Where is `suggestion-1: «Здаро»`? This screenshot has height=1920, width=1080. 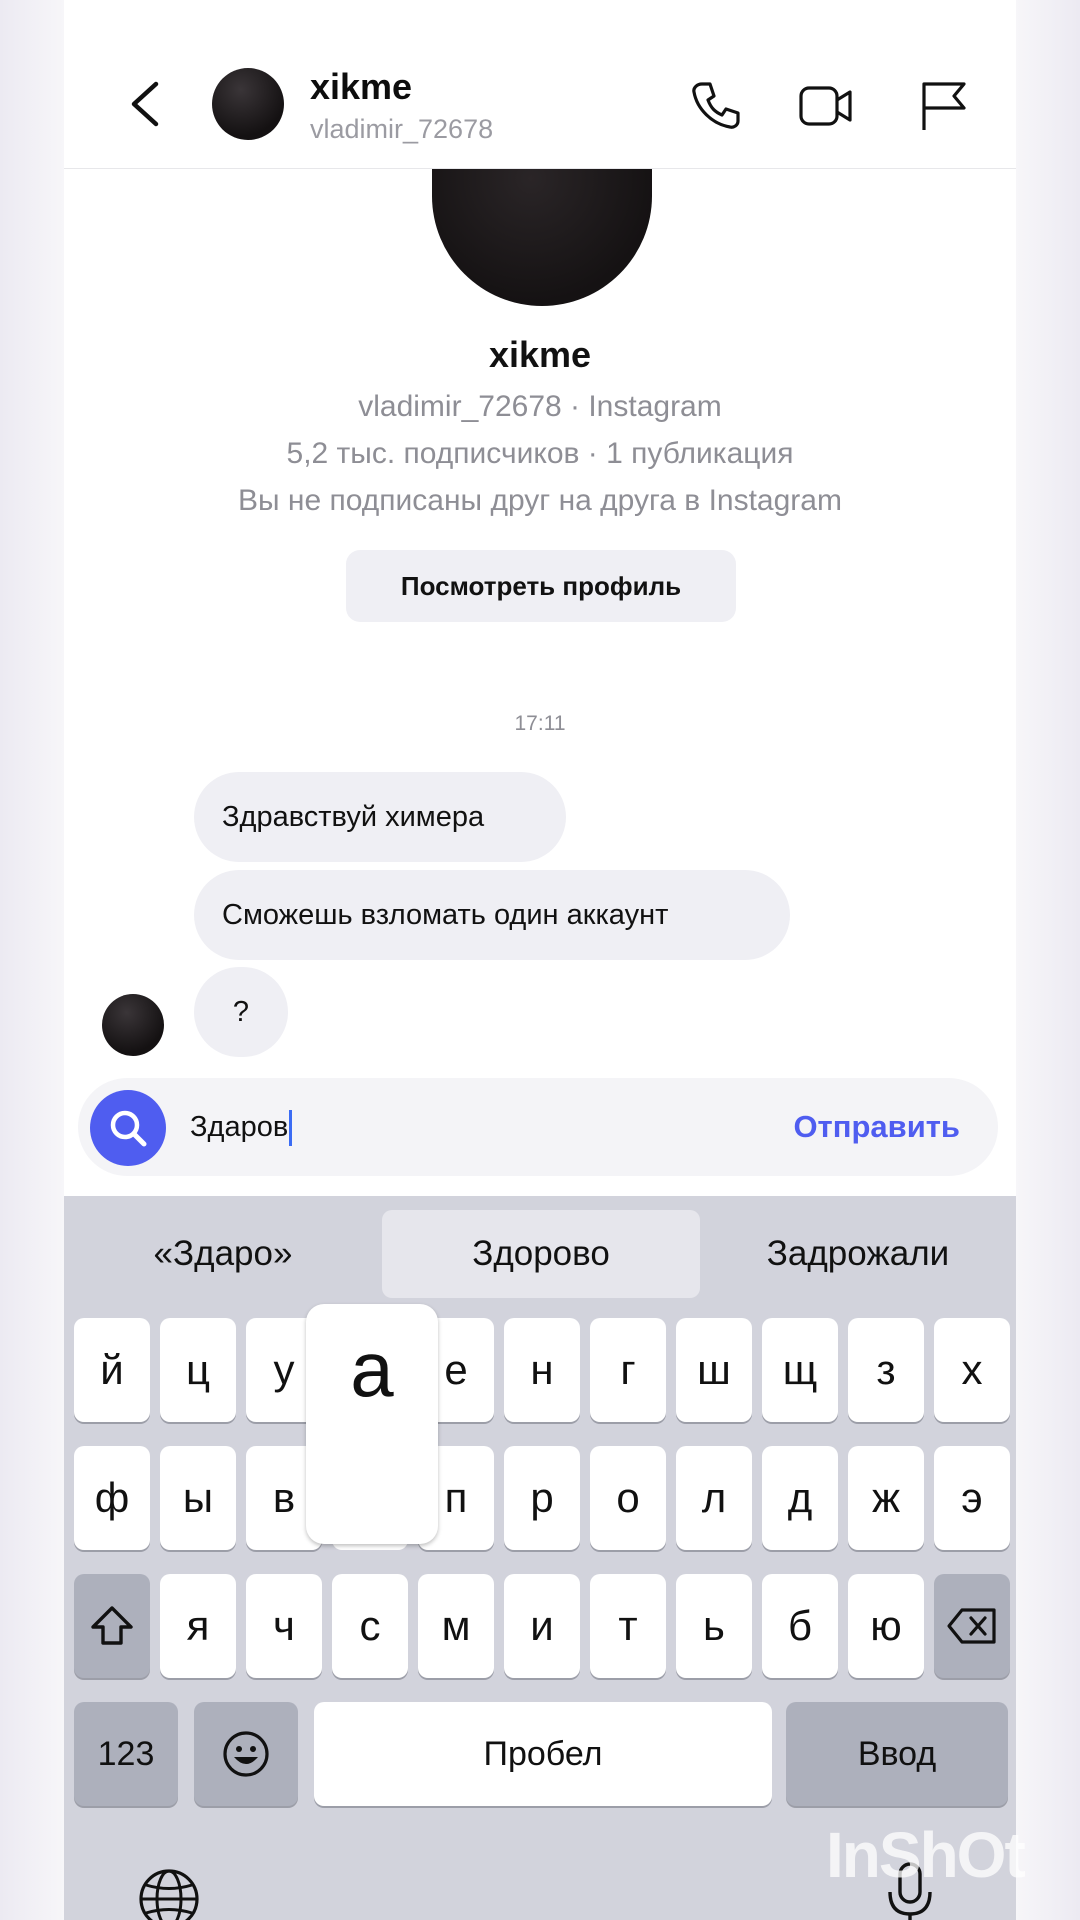 suggestion-1: «Здаро» is located at coordinates (223, 1254).